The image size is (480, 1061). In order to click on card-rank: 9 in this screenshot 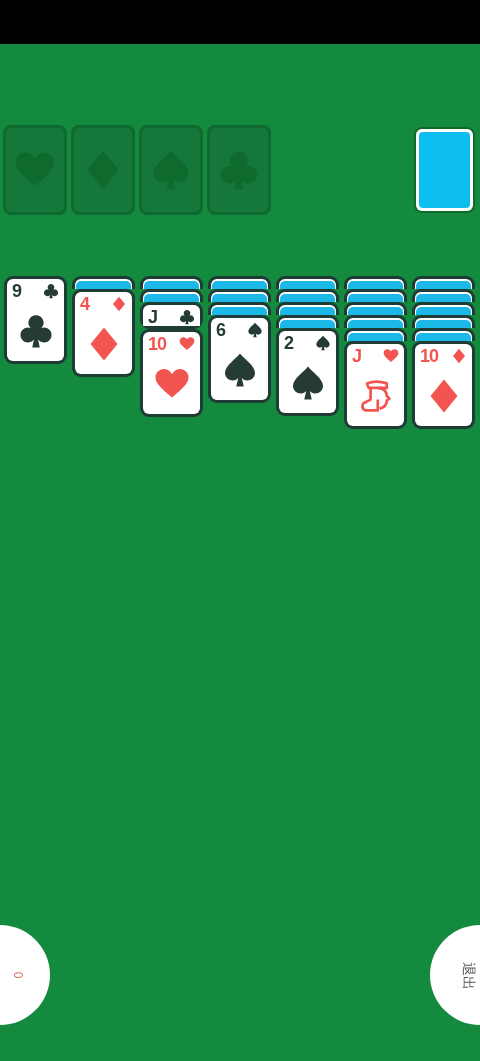, I will do `click(17, 291)`.